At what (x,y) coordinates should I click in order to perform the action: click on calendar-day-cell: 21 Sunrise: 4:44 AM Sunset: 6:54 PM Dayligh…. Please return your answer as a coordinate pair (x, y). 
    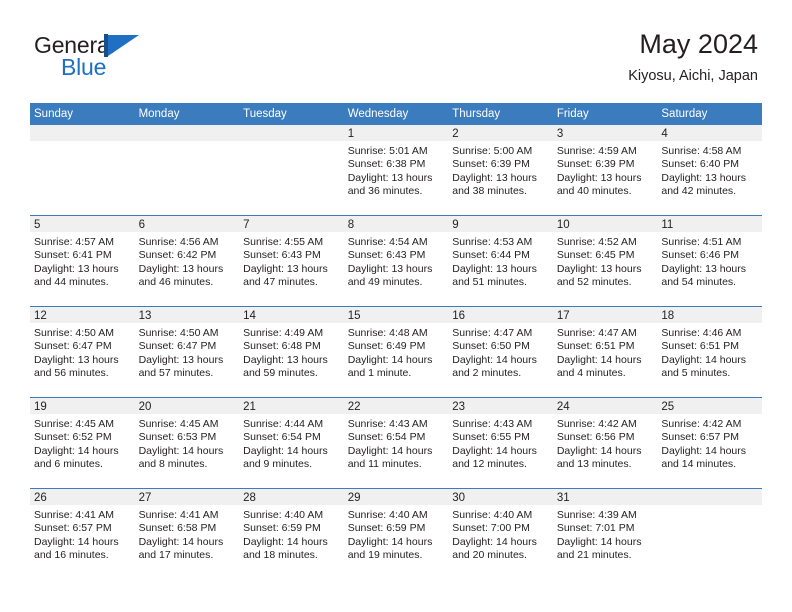
    Looking at the image, I should click on (291, 443).